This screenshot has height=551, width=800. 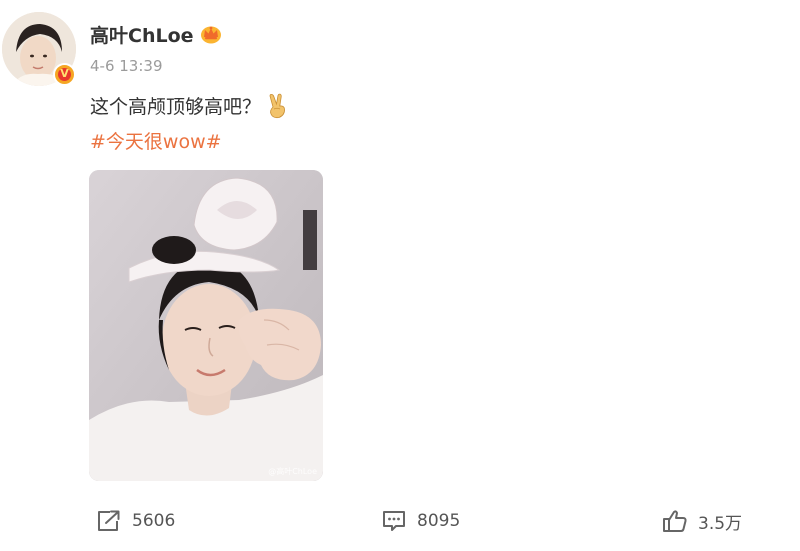 What do you see at coordinates (176, 107) in the screenshot?
I see `post-body: 这个高颅顶够高吧？` at bounding box center [176, 107].